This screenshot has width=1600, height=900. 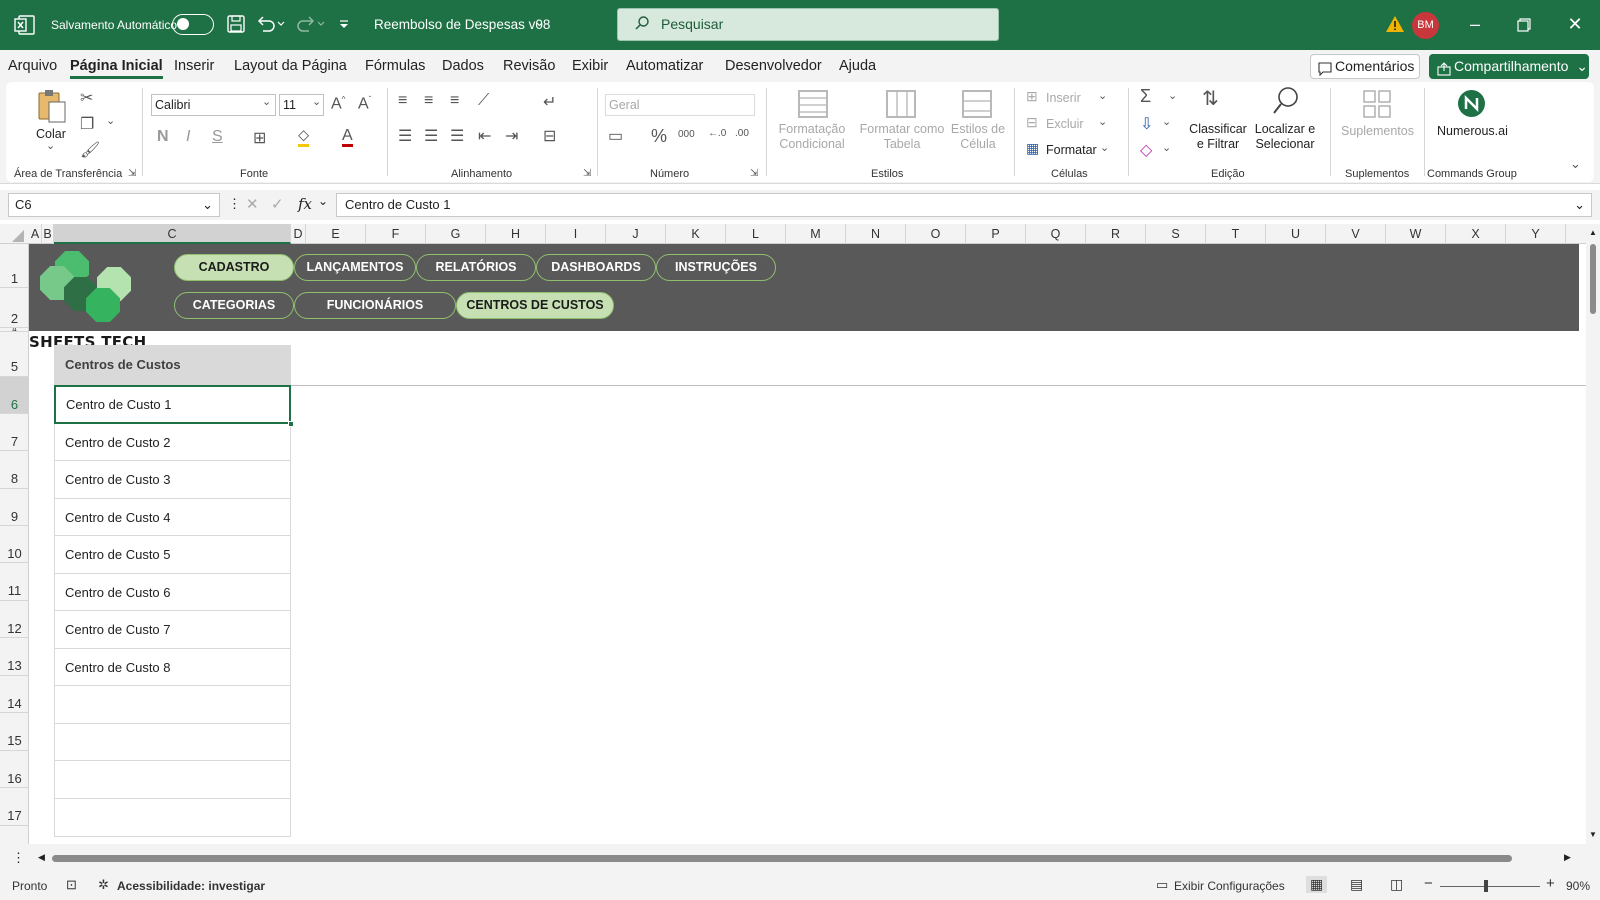 I want to click on tab-dados: Dados, so click(x=463, y=66).